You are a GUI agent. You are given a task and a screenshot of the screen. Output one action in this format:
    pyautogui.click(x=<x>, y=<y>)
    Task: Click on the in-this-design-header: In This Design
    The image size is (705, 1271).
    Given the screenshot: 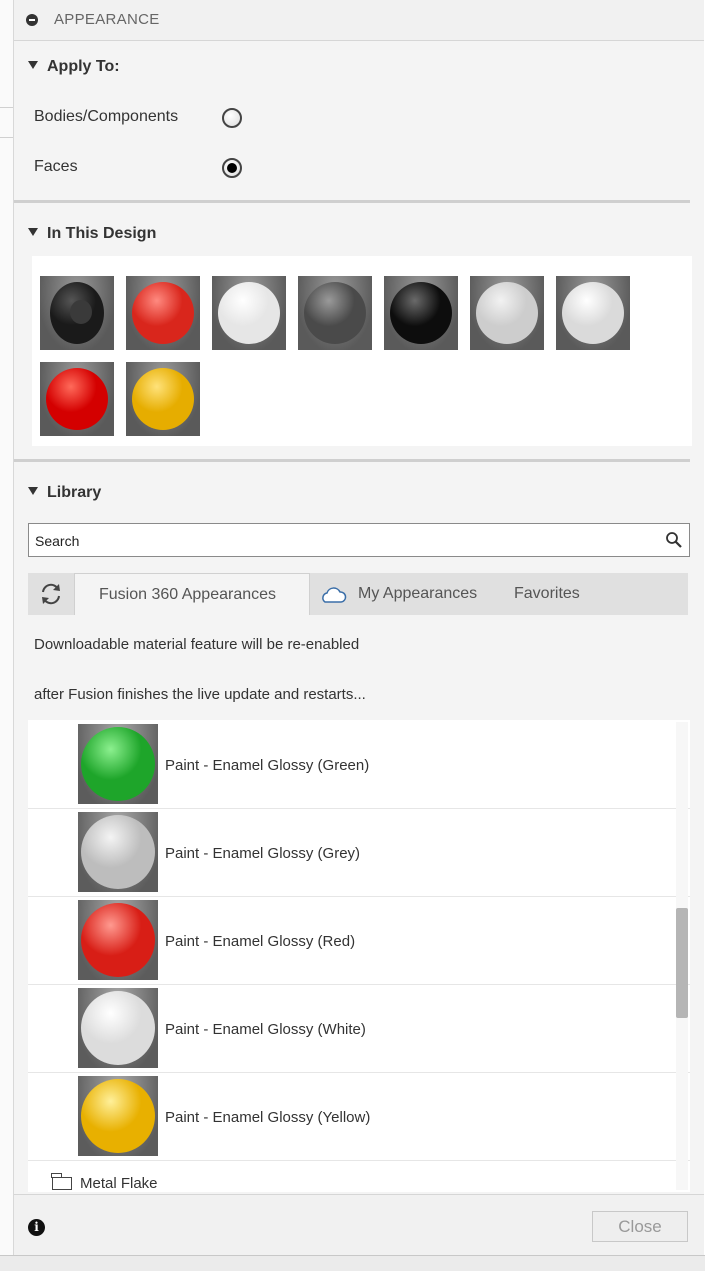 What is the action you would take?
    pyautogui.click(x=92, y=234)
    